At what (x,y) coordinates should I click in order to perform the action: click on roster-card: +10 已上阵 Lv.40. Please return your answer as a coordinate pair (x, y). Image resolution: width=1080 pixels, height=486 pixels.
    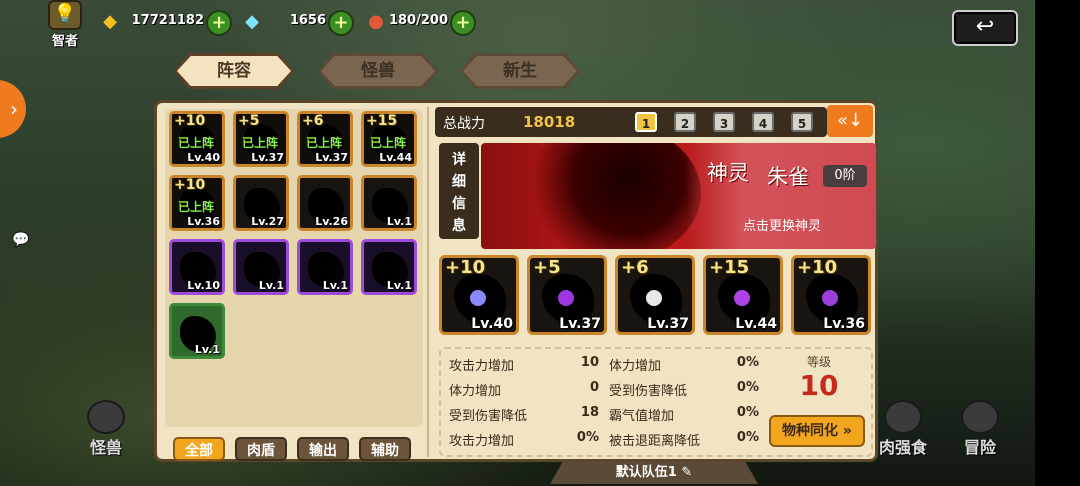
    Looking at the image, I should click on (197, 139).